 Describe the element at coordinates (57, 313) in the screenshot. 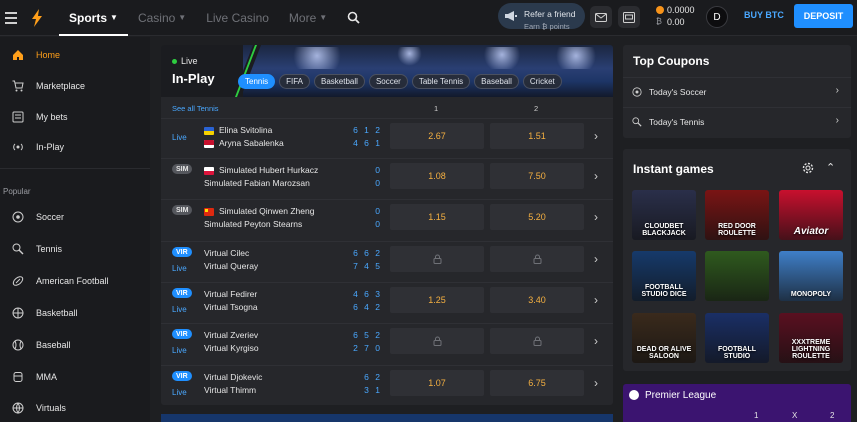

I see `sidebar-item-label: Basketball` at that location.